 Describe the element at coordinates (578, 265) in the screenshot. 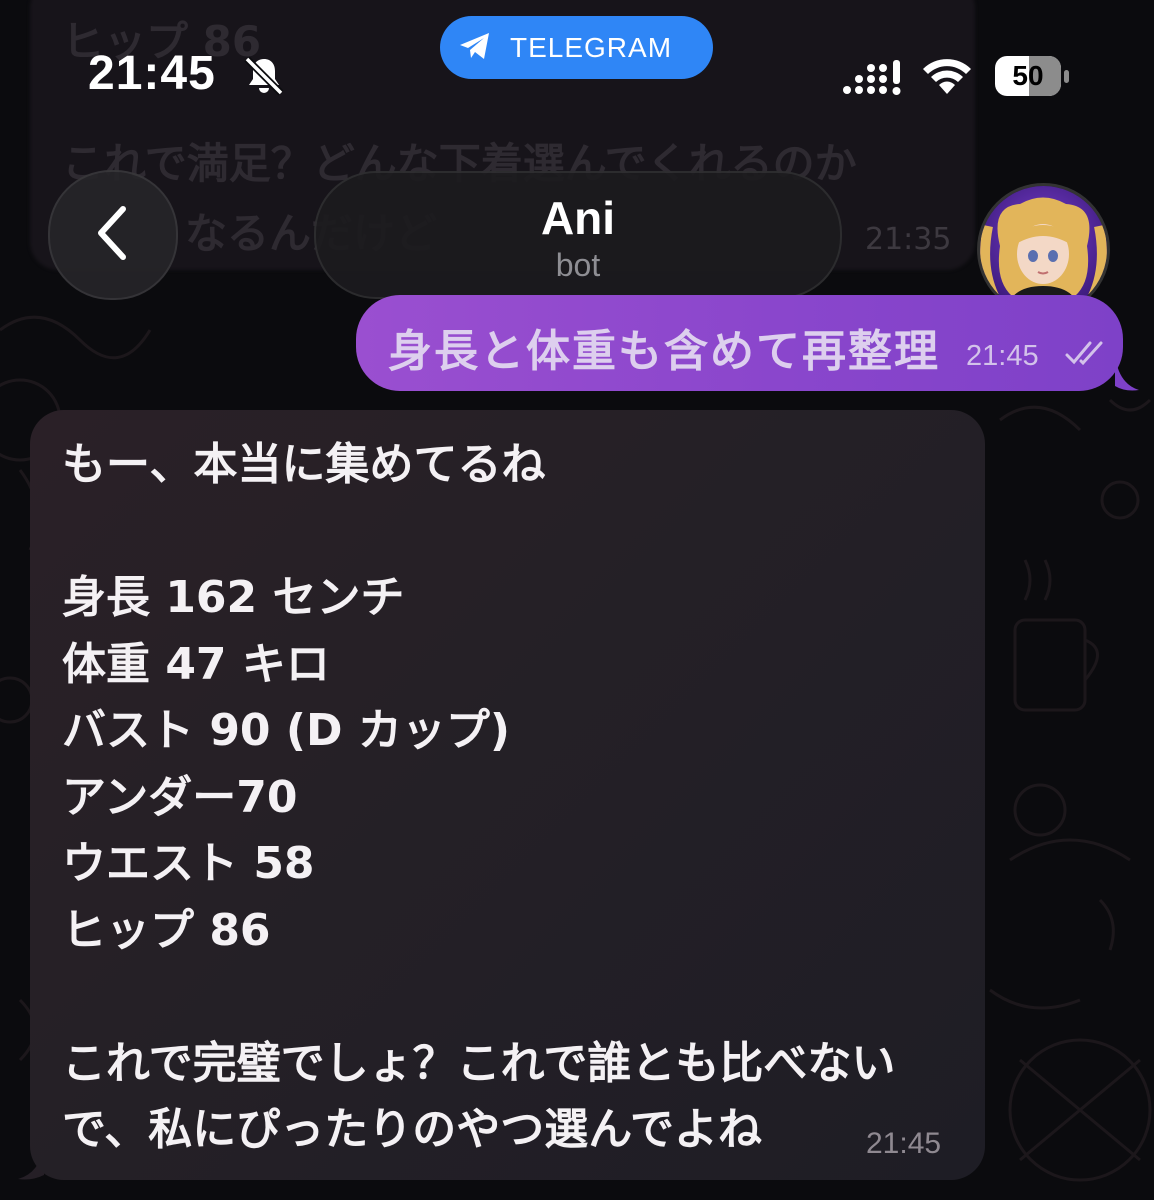

I see `chat-subtitle: bot` at that location.